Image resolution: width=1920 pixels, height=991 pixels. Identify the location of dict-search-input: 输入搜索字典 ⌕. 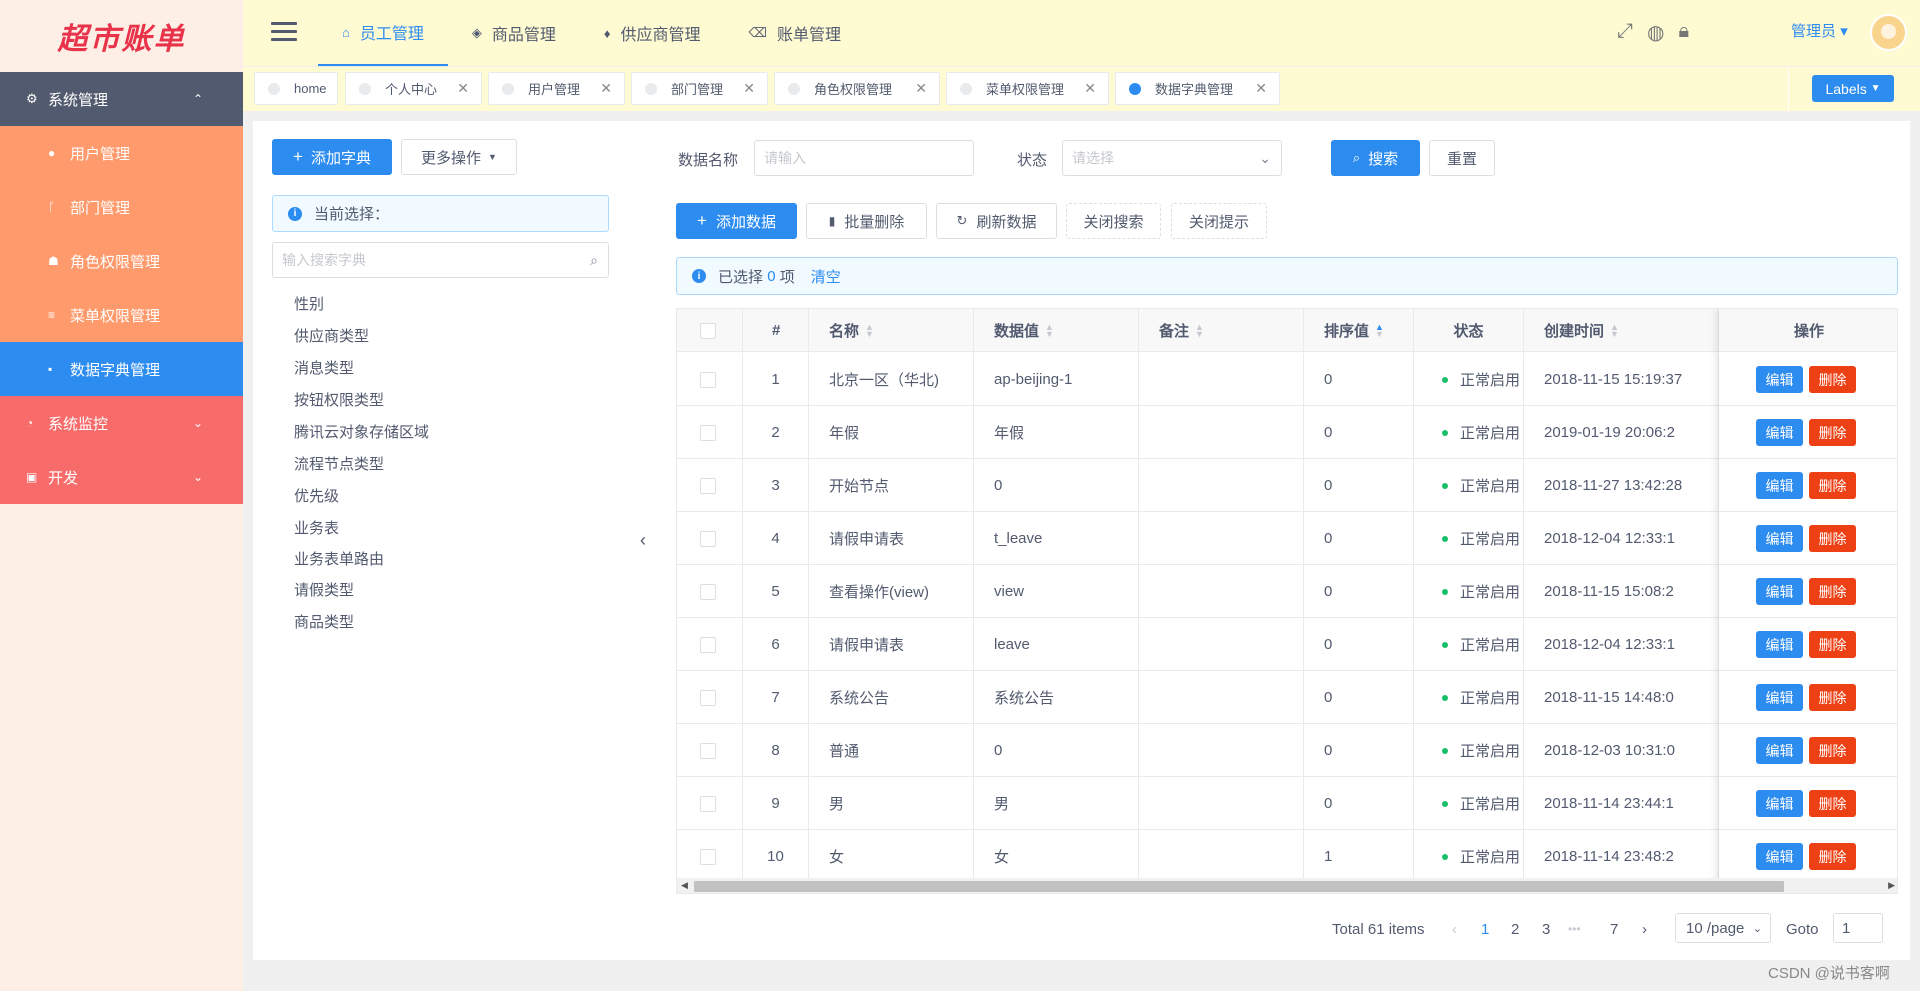
(440, 260).